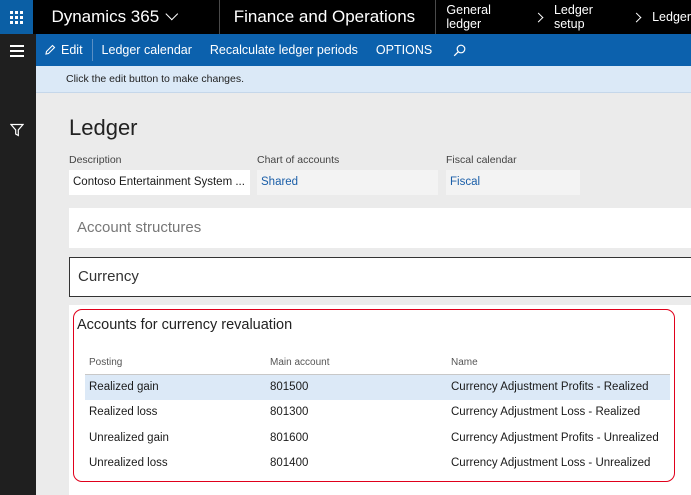  What do you see at coordinates (184, 325) in the screenshot?
I see `currency-revaluation-title: Accounts for currency revaluation` at bounding box center [184, 325].